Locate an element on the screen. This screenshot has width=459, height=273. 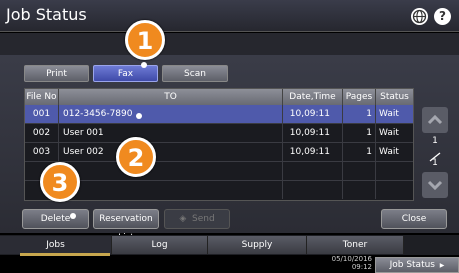
cell-file-no: 001 is located at coordinates (42, 114).